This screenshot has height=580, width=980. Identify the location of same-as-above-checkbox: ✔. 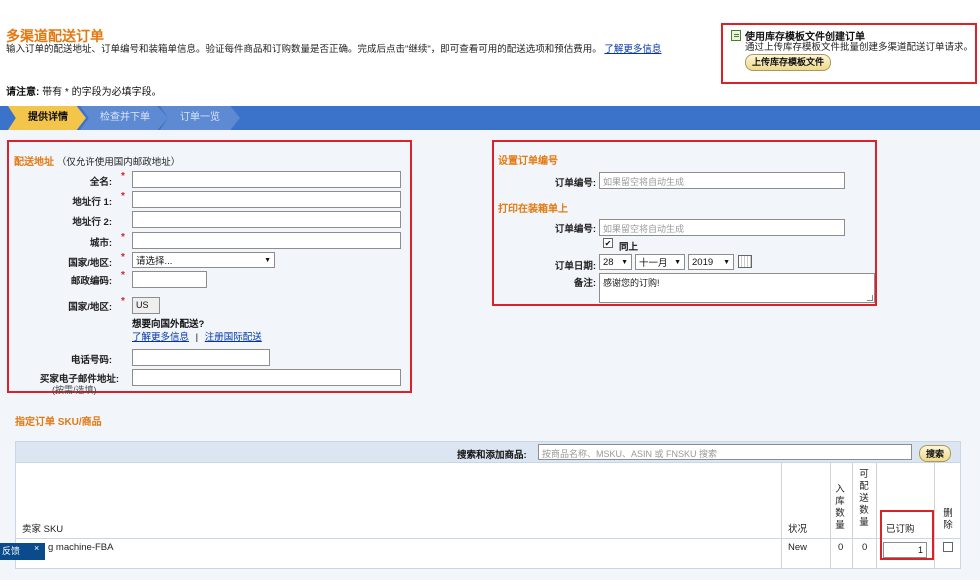
(608, 243).